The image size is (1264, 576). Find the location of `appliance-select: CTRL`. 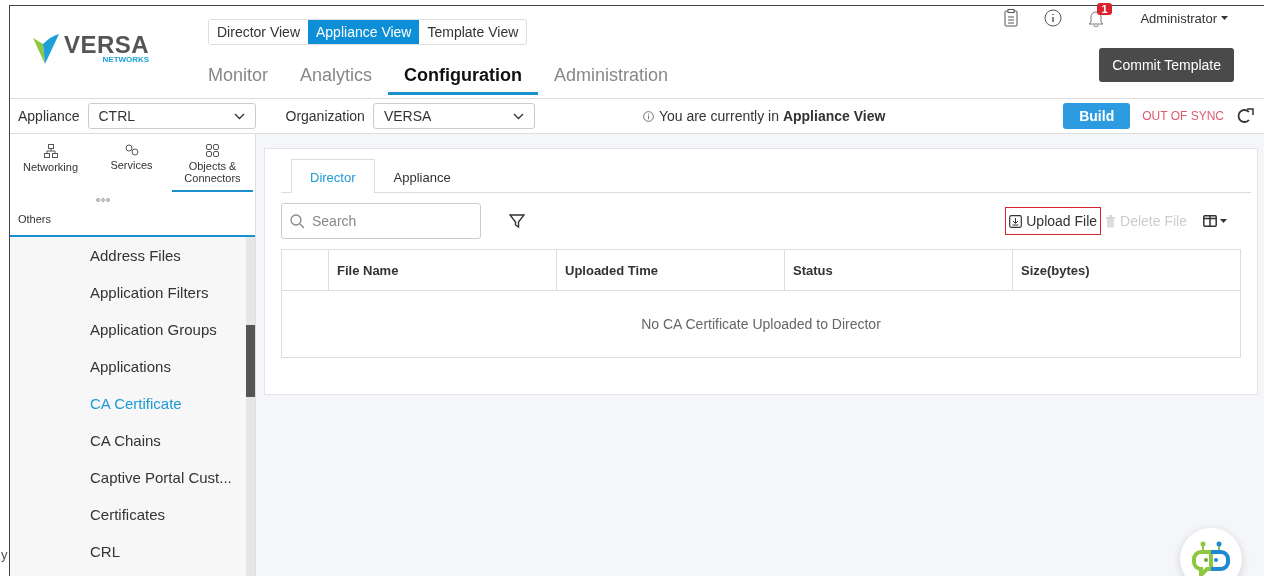

appliance-select: CTRL is located at coordinates (171, 116).